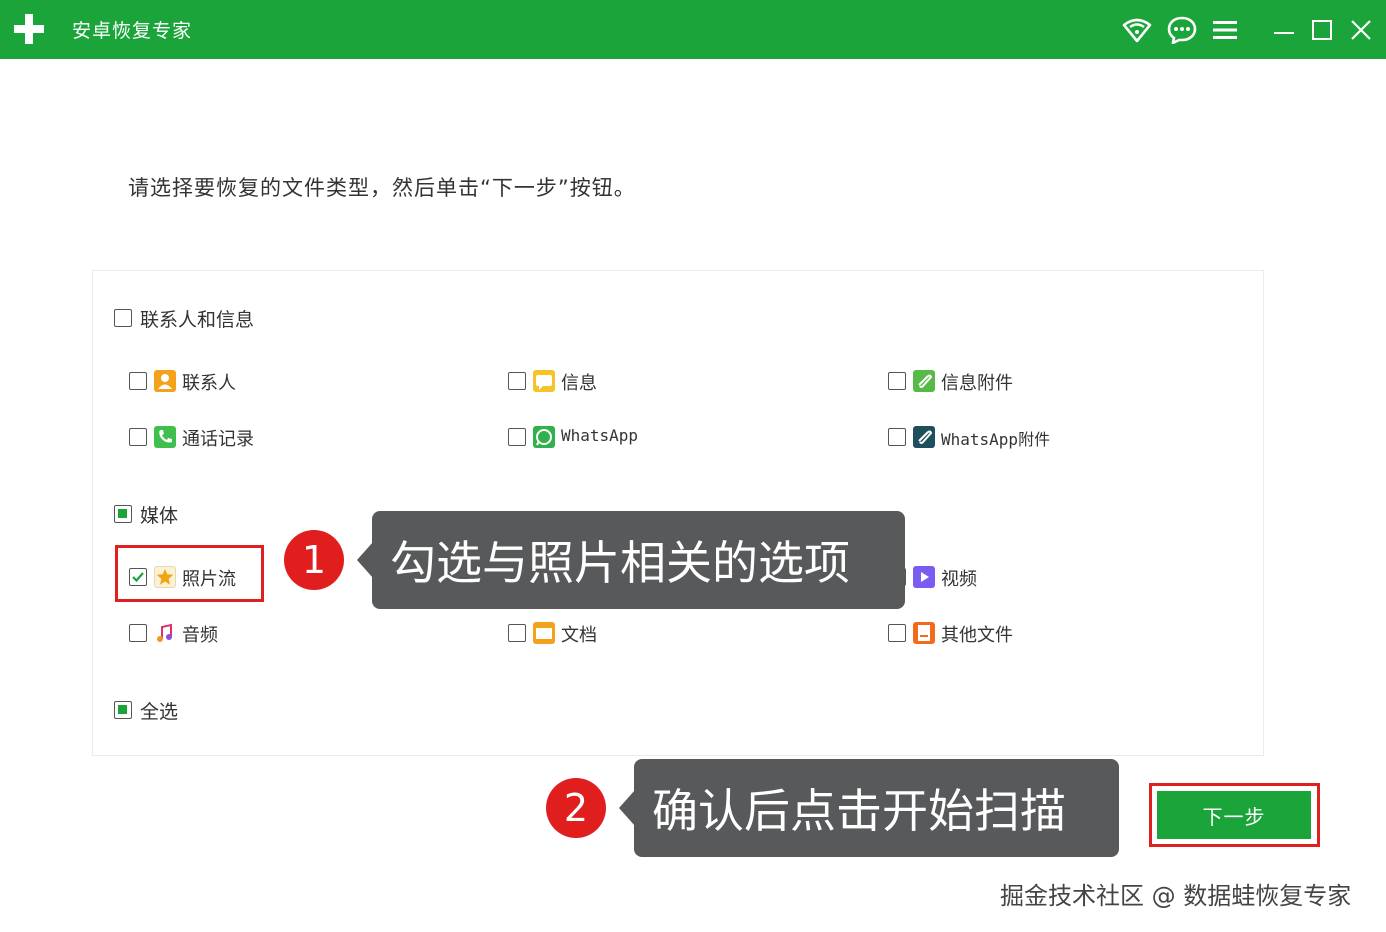 The width and height of the screenshot is (1386, 932). What do you see at coordinates (1182, 30) in the screenshot?
I see `chat-icon` at bounding box center [1182, 30].